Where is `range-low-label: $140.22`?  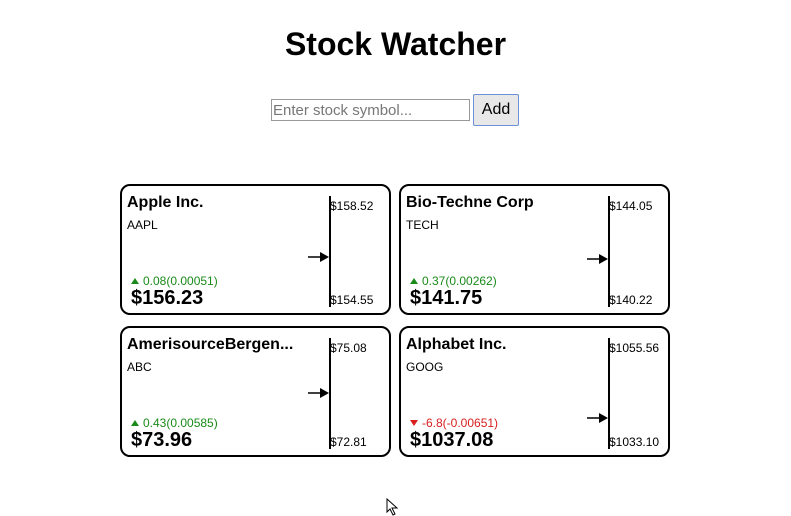 range-low-label: $140.22 is located at coordinates (631, 300).